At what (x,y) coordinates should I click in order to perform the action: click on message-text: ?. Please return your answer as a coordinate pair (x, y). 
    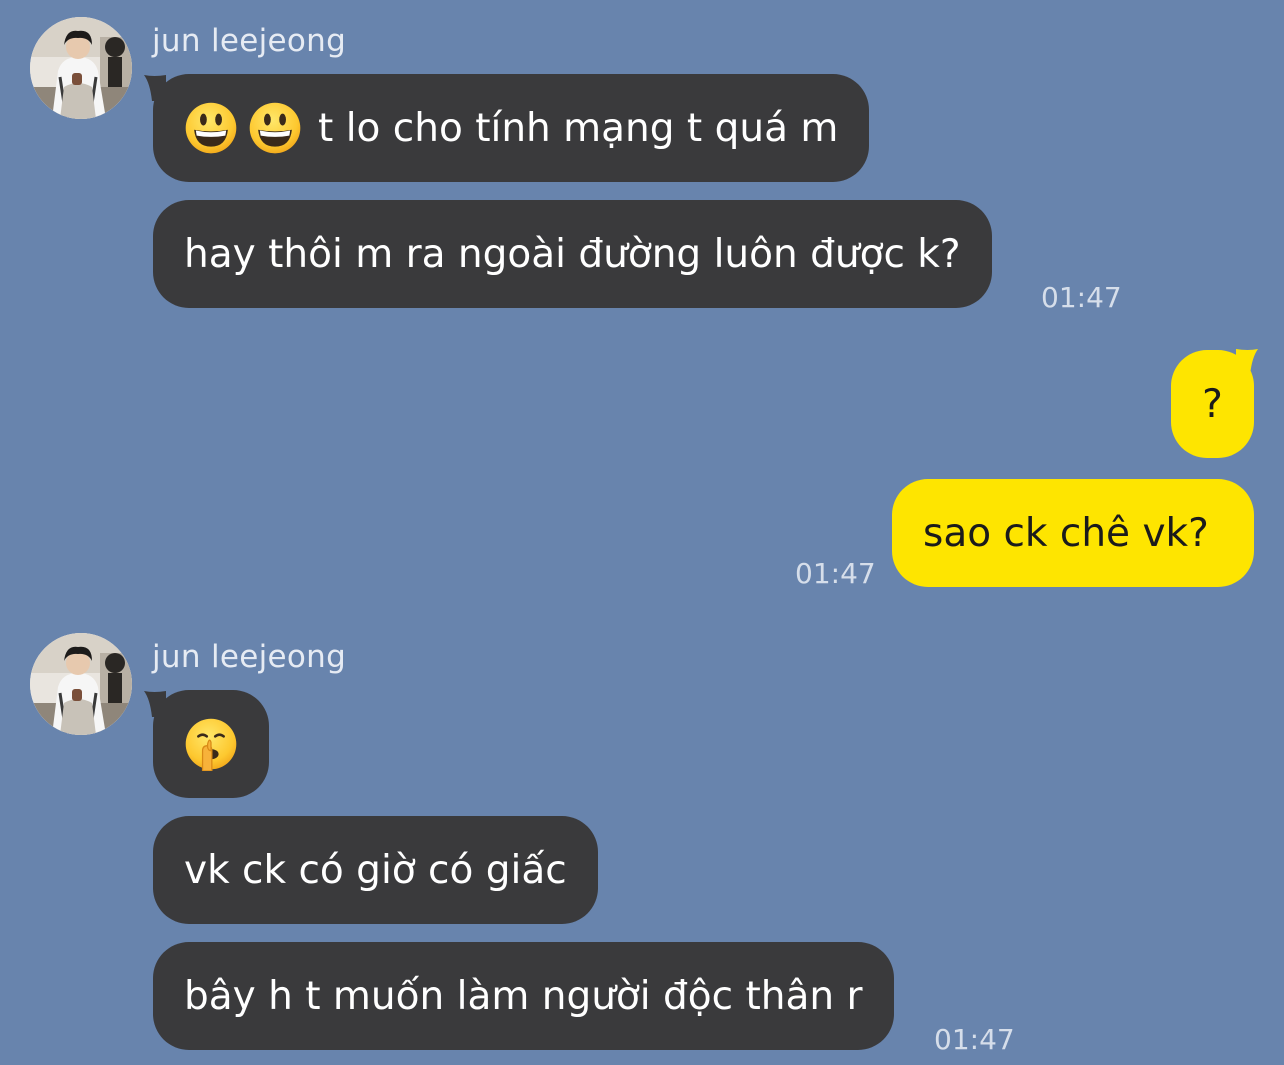
    Looking at the image, I should click on (1212, 404).